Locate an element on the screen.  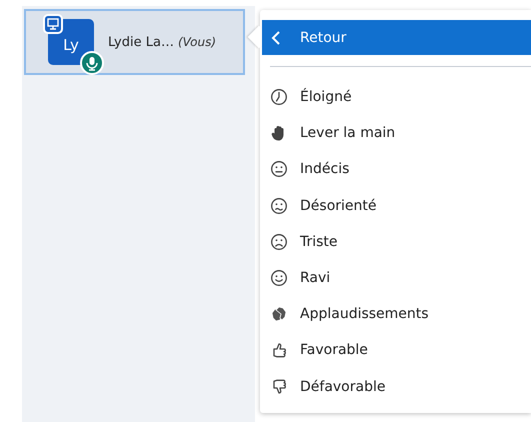
confused-face-icon is located at coordinates (279, 205).